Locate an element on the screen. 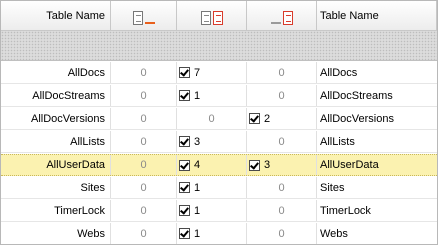 The image size is (448, 251). table-name-right: AllDocVersions is located at coordinates (357, 118).